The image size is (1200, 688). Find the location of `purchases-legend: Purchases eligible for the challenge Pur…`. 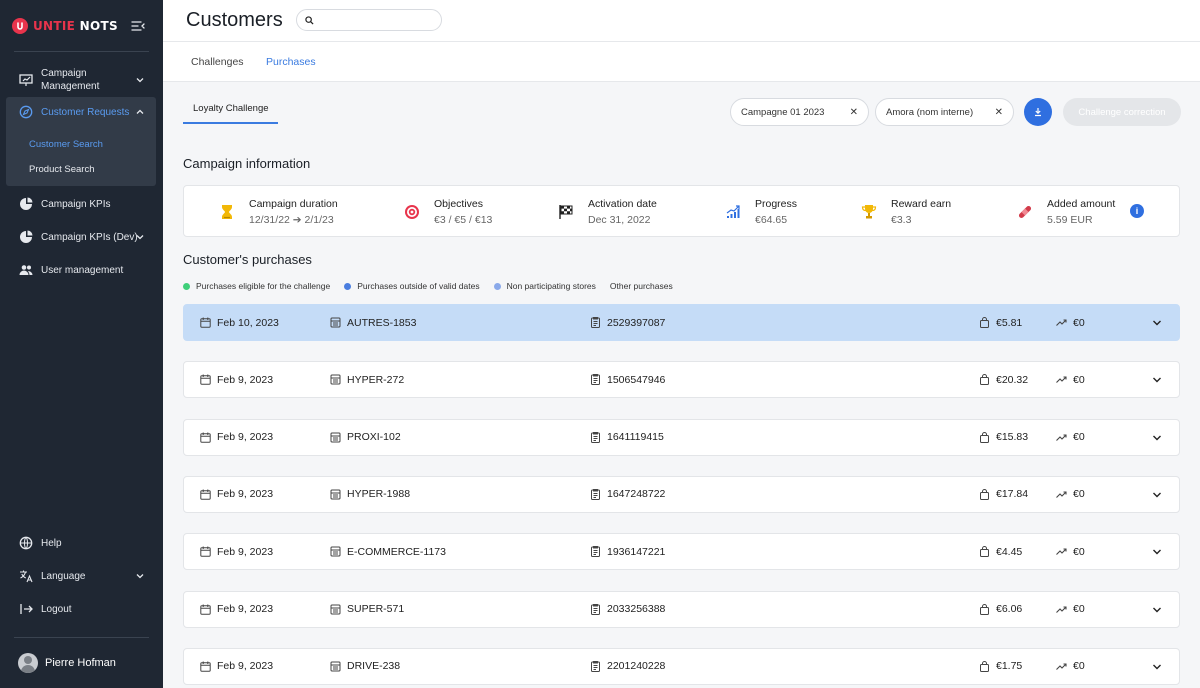

purchases-legend: Purchases eligible for the challenge Pur… is located at coordinates (435, 286).